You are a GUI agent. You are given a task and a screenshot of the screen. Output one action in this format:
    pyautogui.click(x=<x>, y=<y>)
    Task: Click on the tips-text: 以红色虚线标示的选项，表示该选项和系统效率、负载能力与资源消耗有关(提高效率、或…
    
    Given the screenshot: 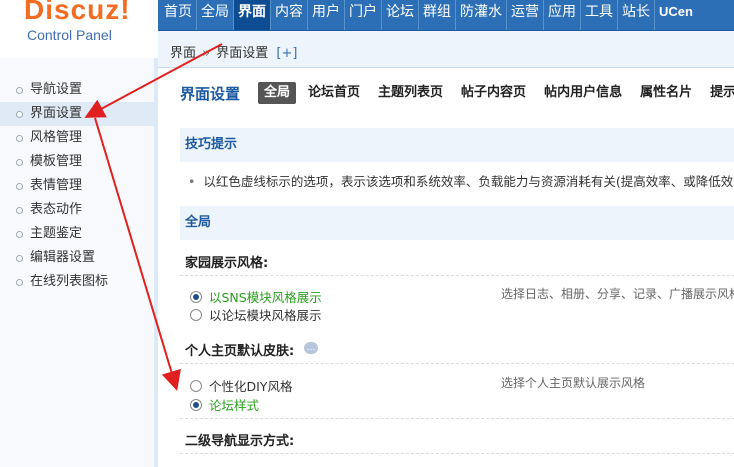 What is the action you would take?
    pyautogui.click(x=468, y=181)
    